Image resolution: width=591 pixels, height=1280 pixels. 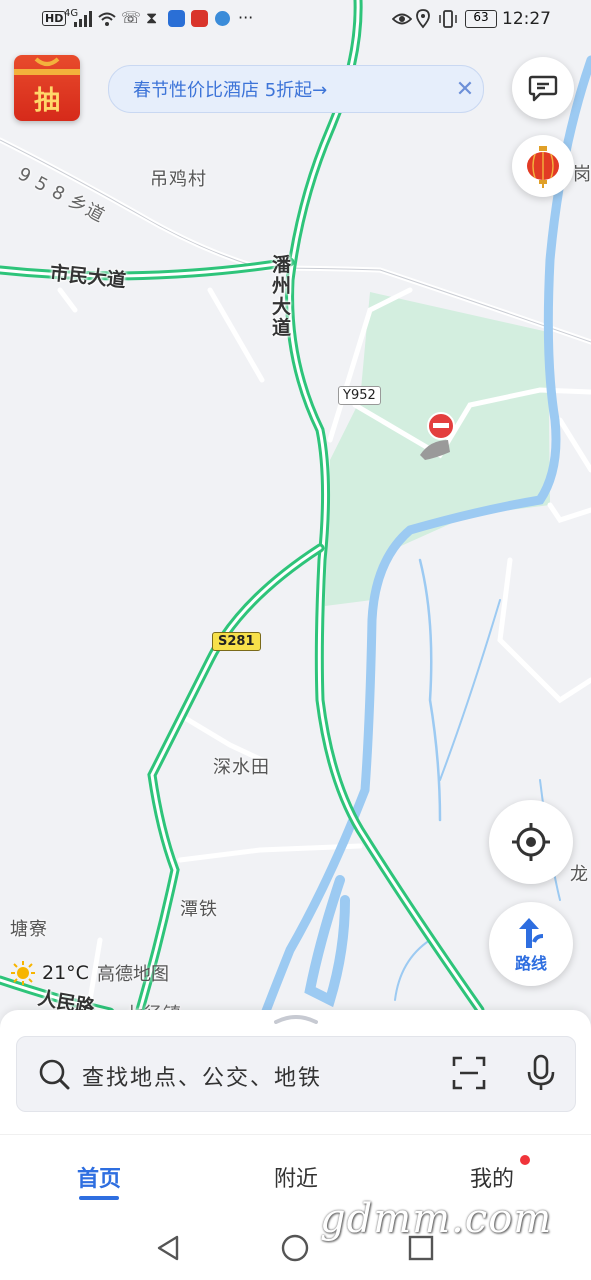 I want to click on map-label-place-partial: 岗, so click(x=582, y=174).